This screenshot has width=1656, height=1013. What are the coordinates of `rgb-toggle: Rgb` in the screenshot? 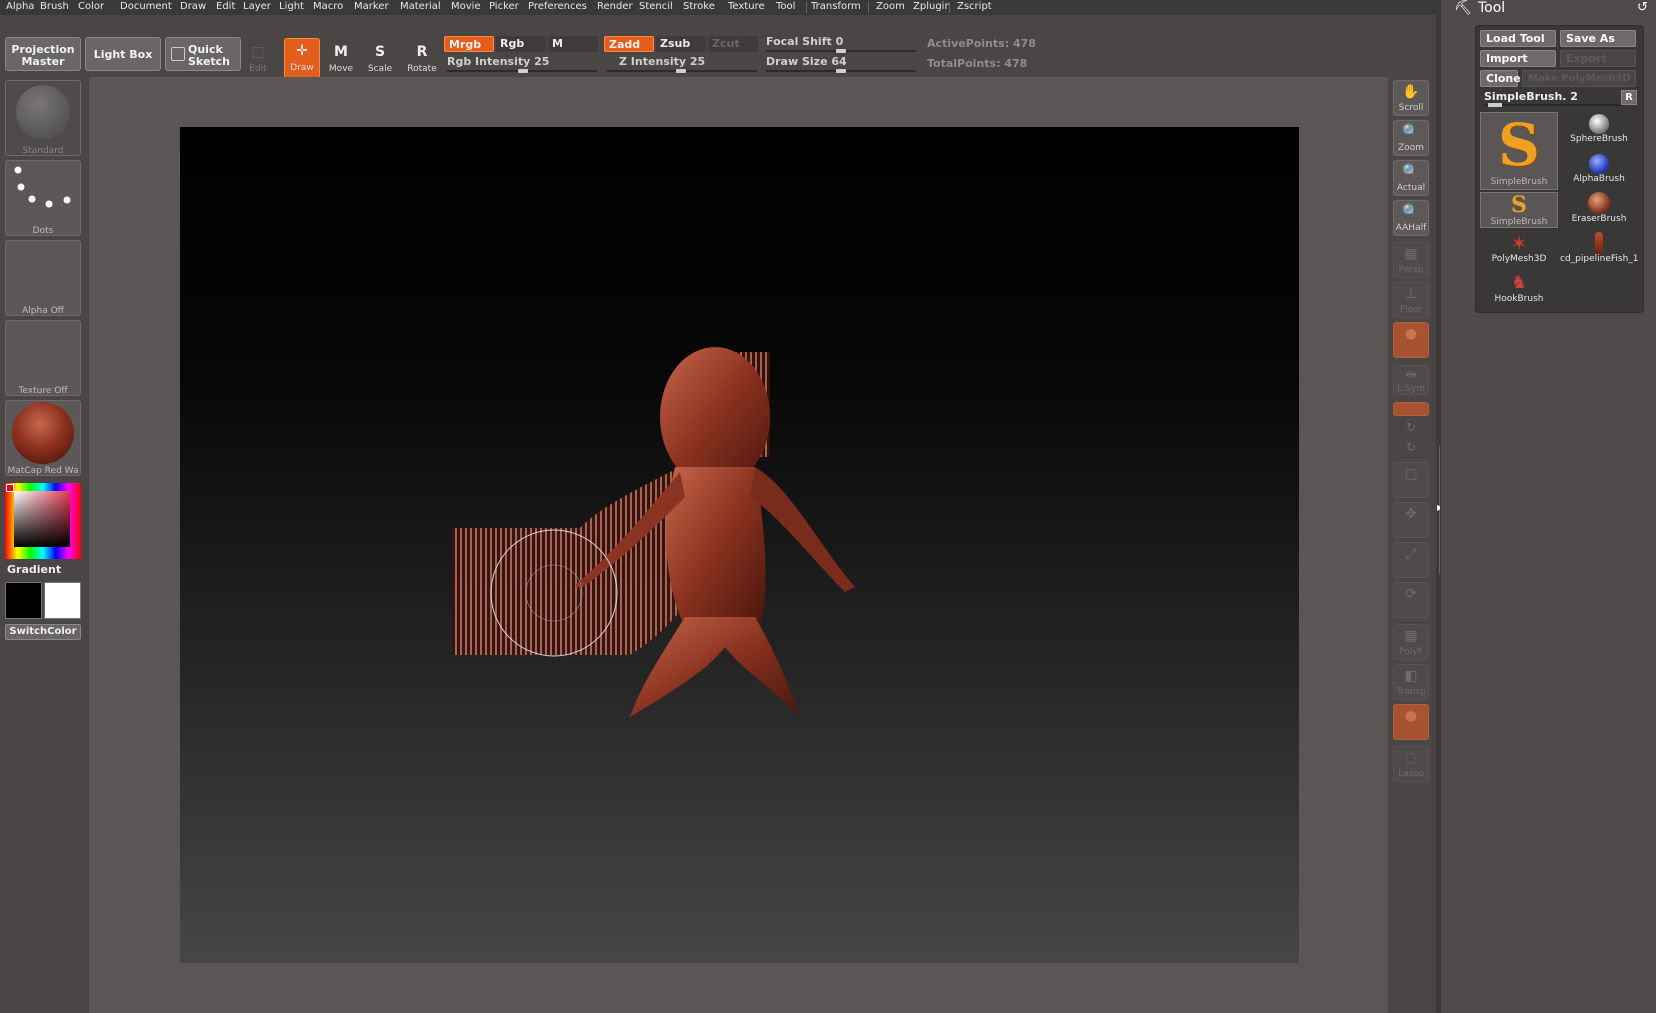 It's located at (521, 44).